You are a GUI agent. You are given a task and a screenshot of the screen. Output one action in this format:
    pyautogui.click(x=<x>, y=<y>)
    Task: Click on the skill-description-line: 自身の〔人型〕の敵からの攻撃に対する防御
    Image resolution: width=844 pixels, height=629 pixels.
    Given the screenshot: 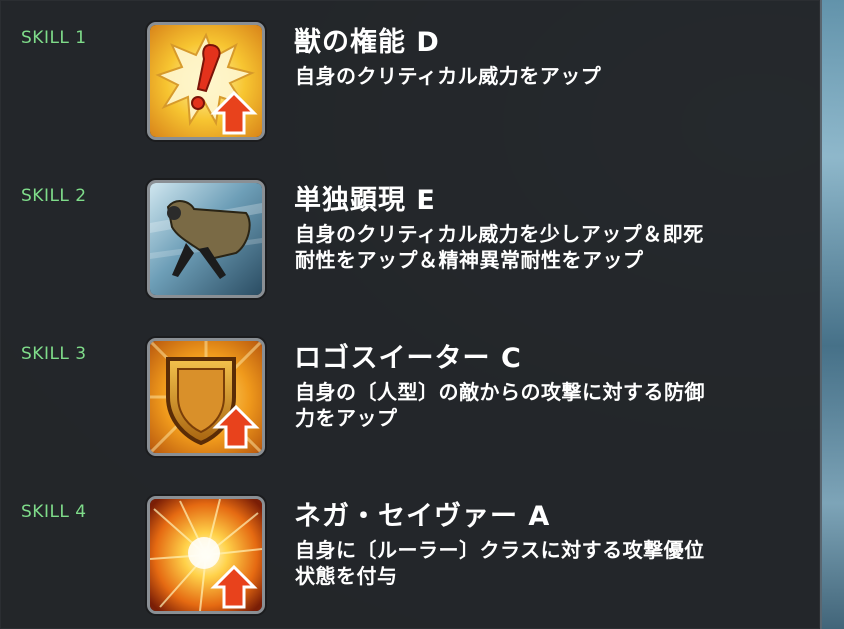 What is the action you would take?
    pyautogui.click(x=500, y=392)
    